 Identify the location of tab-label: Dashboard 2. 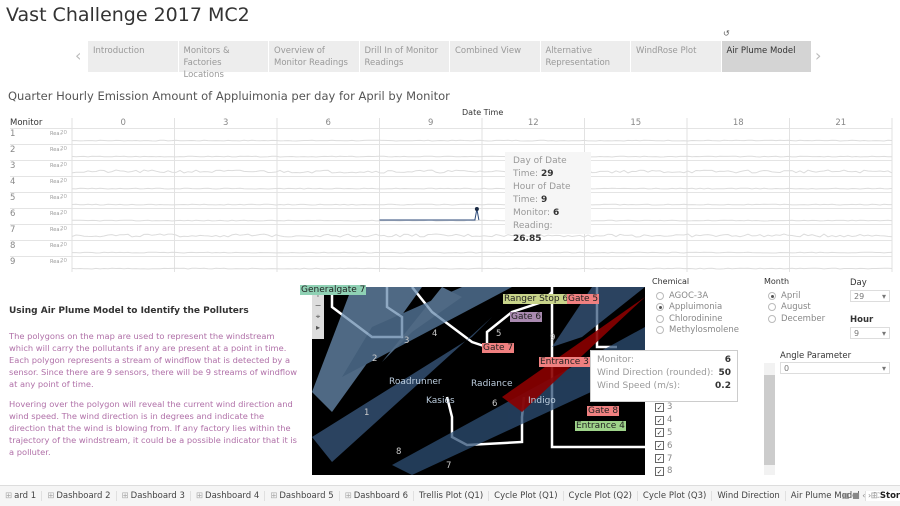
(83, 496).